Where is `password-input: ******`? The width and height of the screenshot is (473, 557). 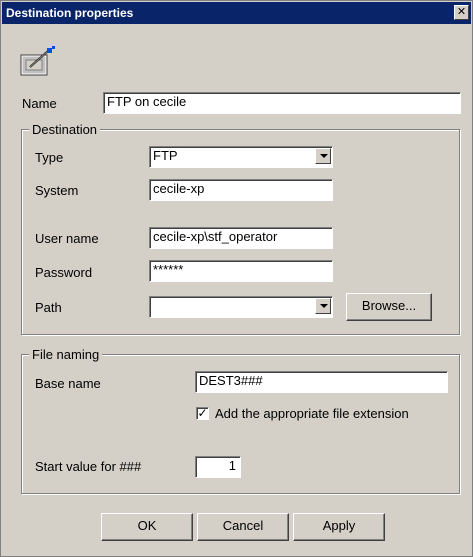
password-input: ****** is located at coordinates (241, 271).